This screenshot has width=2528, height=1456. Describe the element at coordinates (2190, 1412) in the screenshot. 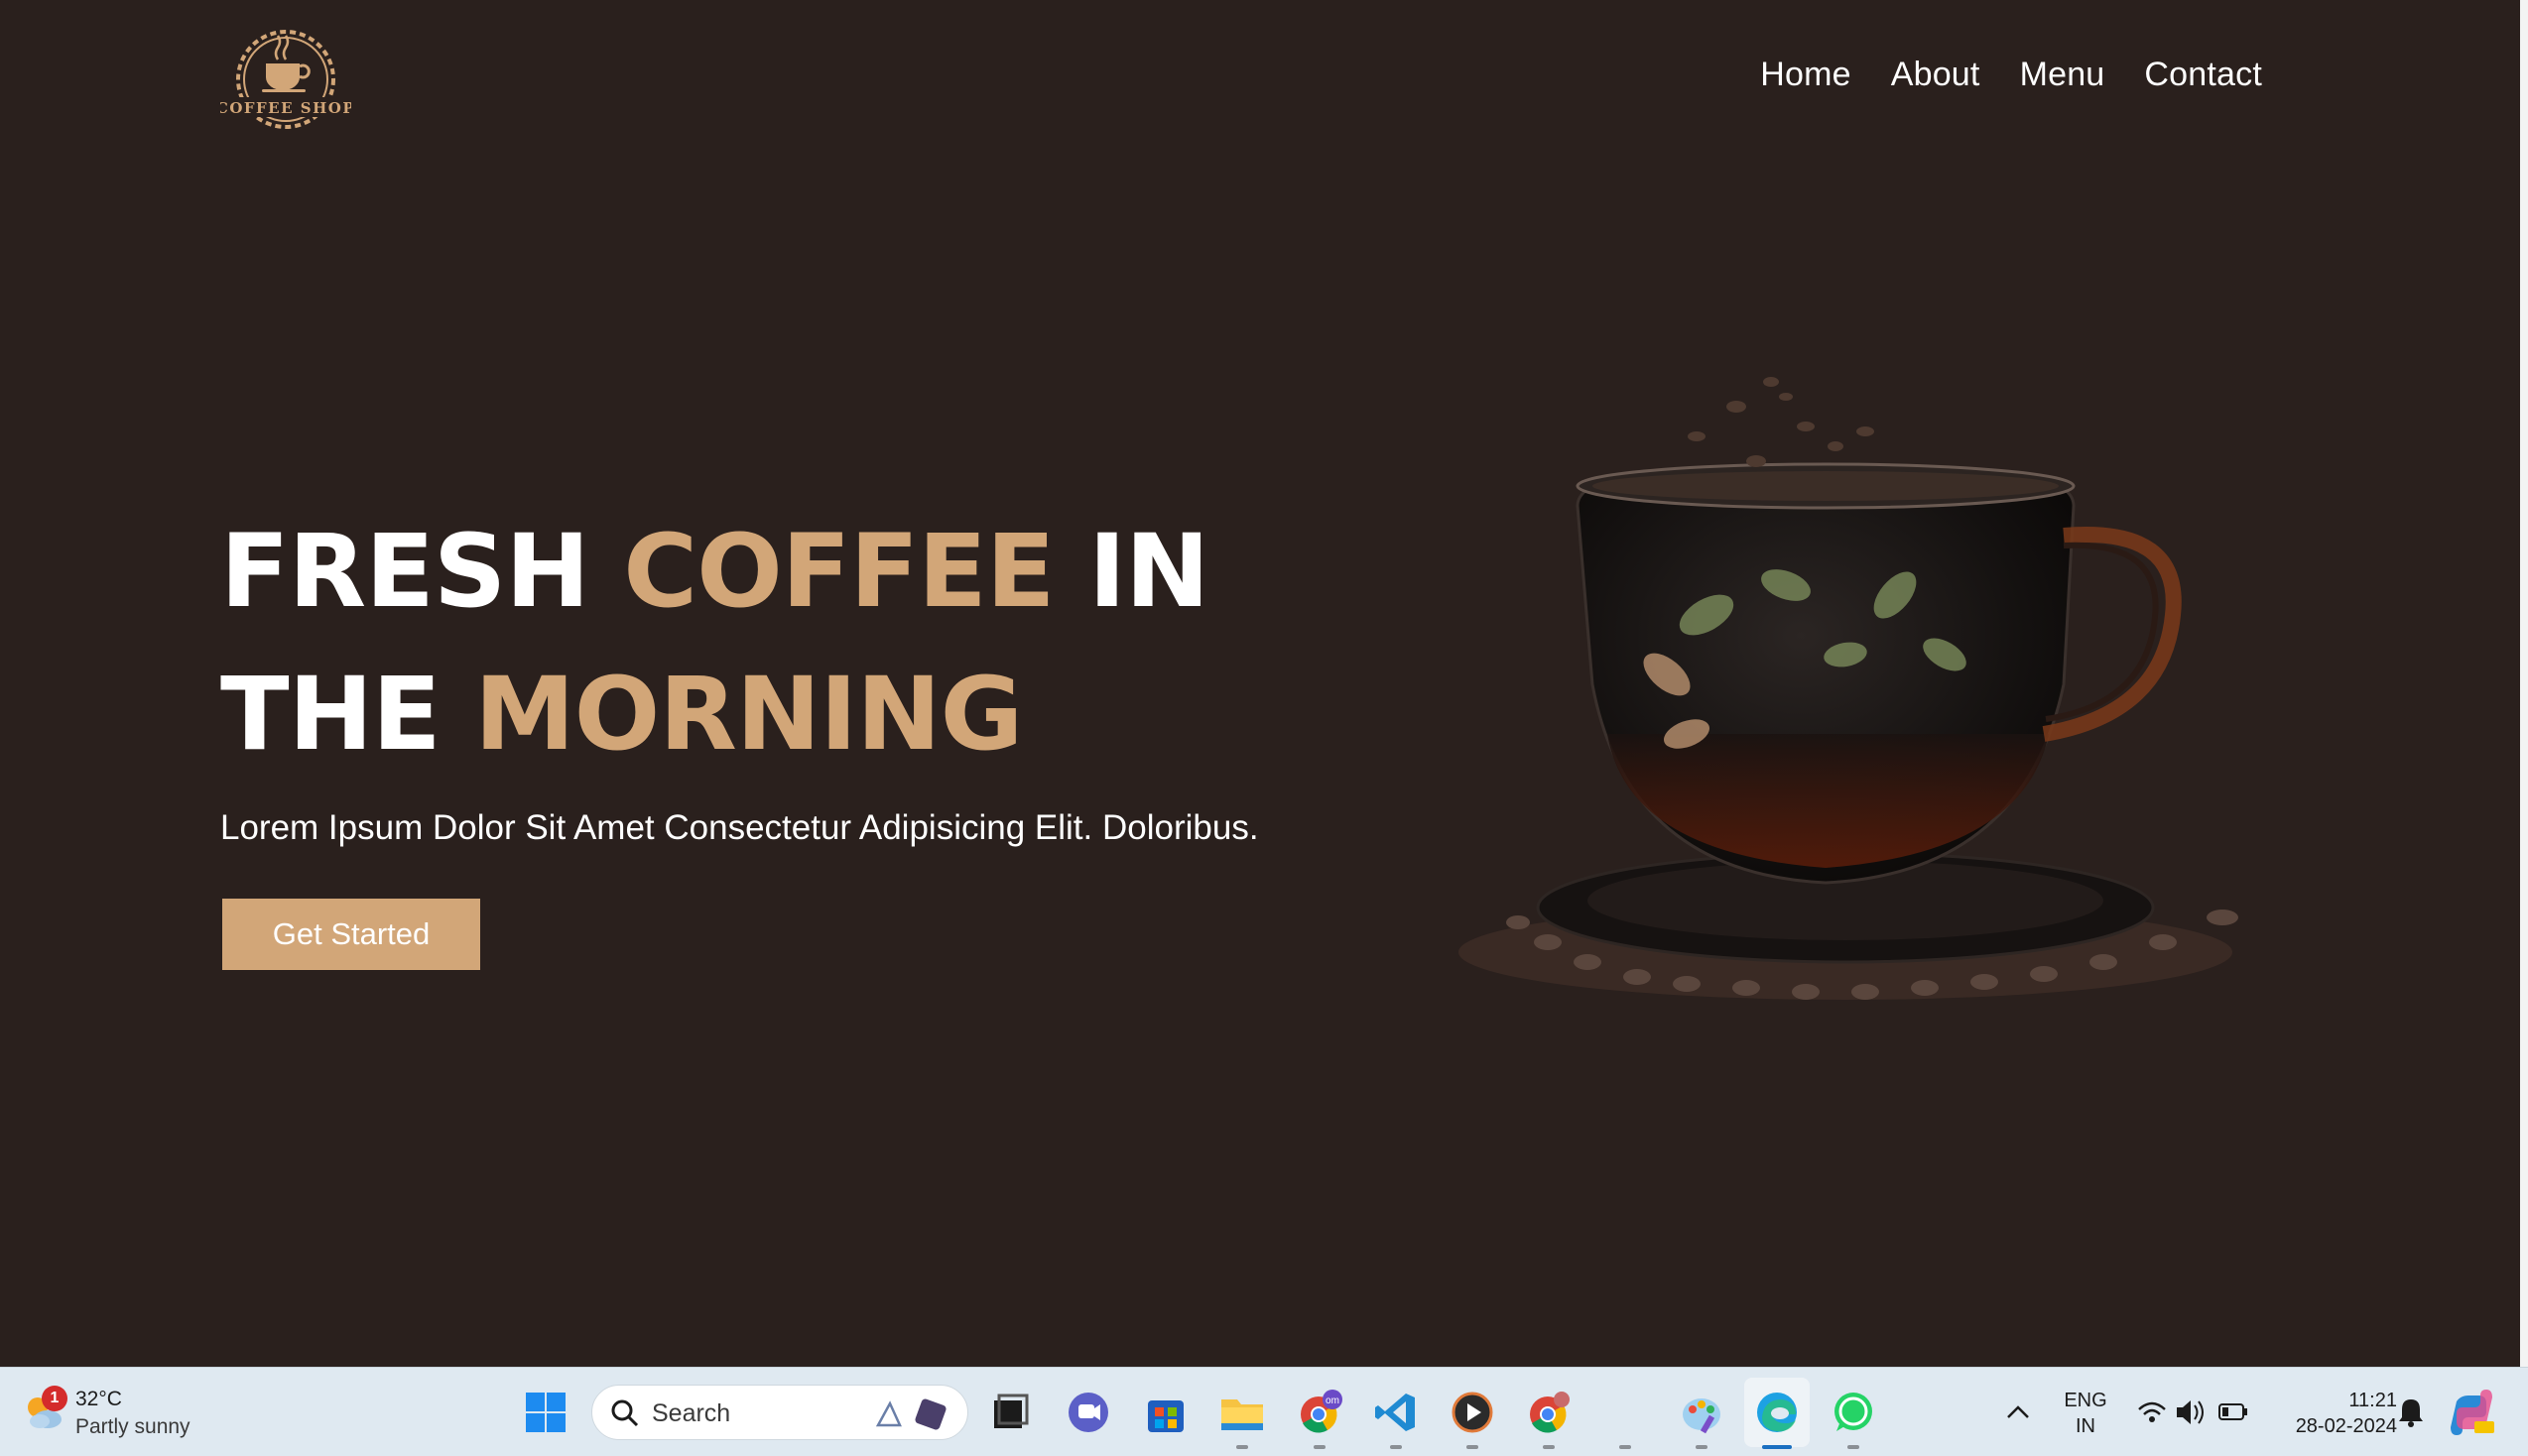

I see `volume-icon` at that location.